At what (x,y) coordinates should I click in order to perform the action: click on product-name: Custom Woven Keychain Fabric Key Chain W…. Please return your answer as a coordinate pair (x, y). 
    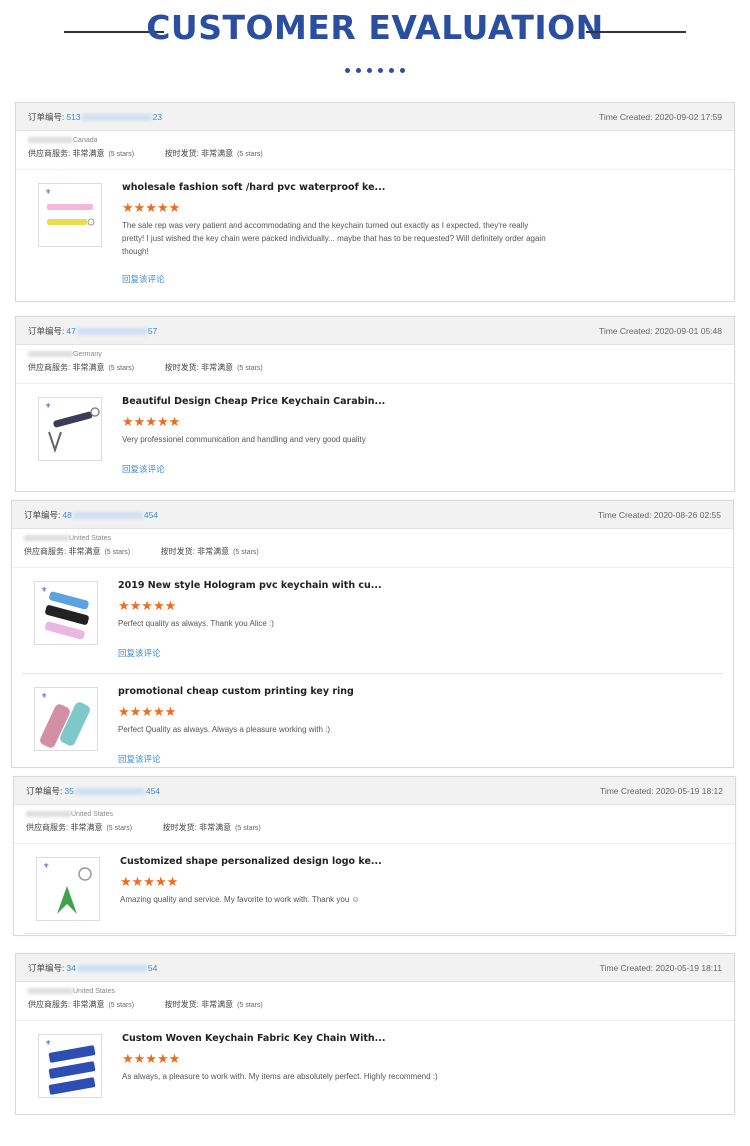
    Looking at the image, I should click on (254, 1038).